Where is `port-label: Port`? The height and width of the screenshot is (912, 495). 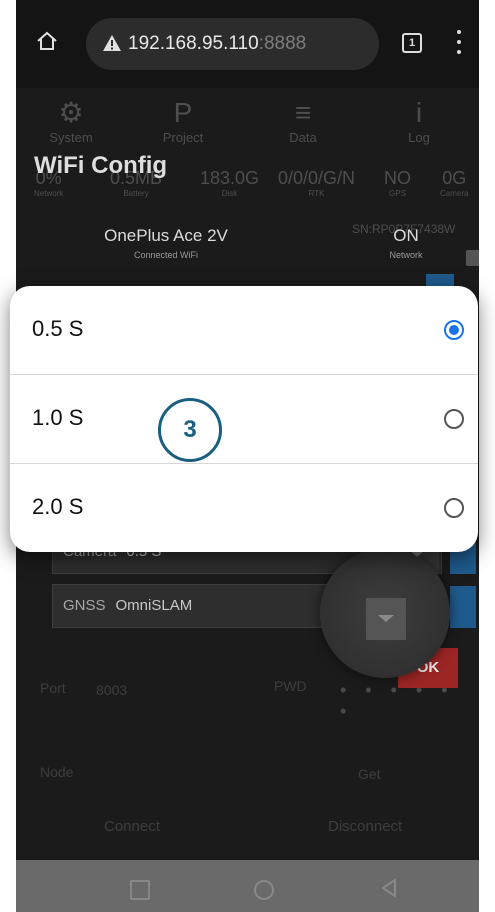 port-label: Port is located at coordinates (53, 688).